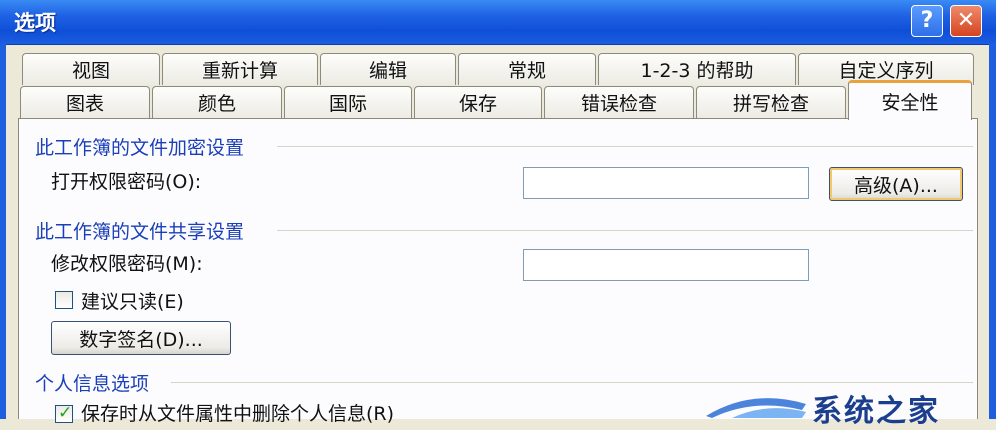  What do you see at coordinates (527, 69) in the screenshot?
I see `tab-general: 常规` at bounding box center [527, 69].